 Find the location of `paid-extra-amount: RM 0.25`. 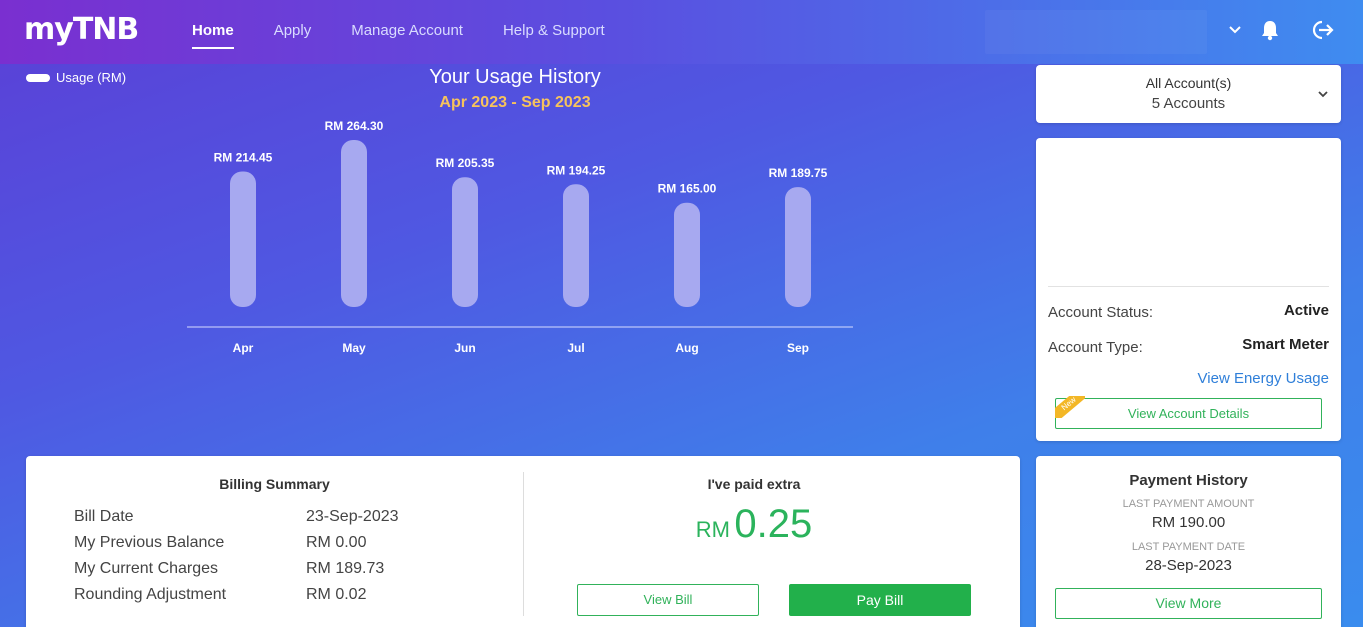

paid-extra-amount: RM 0.25 is located at coordinates (754, 524).